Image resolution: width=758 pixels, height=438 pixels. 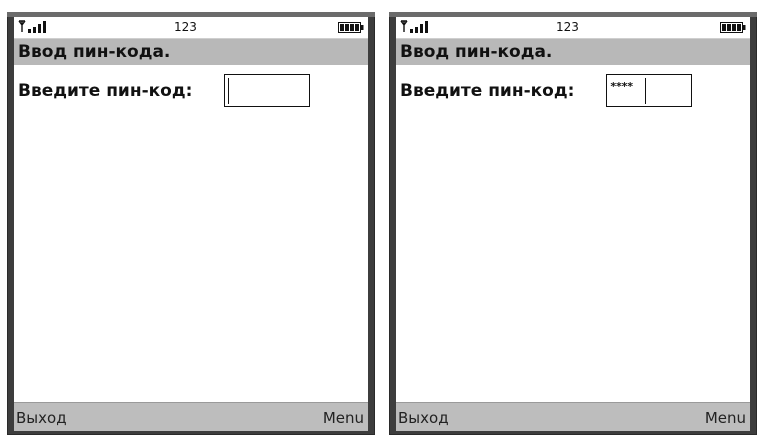 I want to click on pin-input, so click(x=267, y=90).